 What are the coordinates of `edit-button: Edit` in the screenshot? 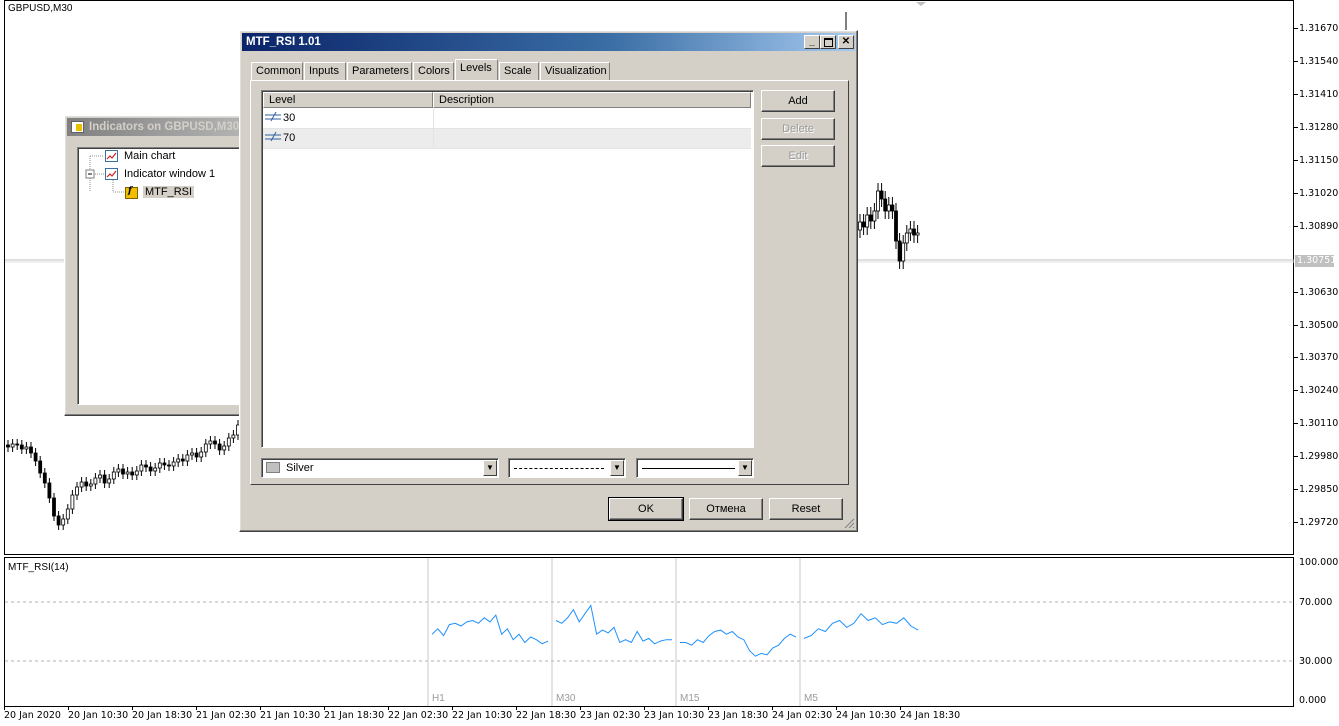 It's located at (798, 156).